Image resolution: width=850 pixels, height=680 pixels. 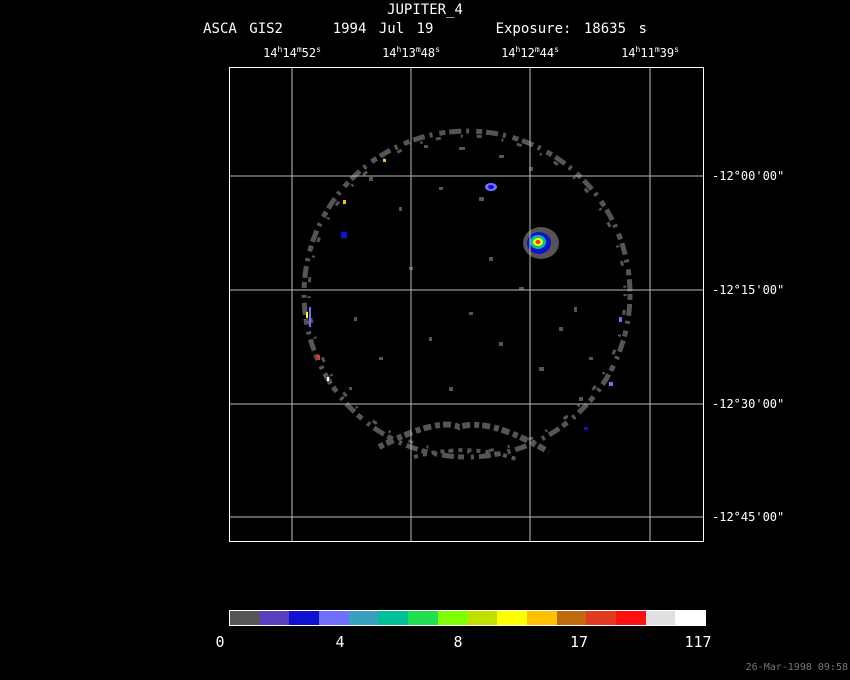 I want to click on dec-tick-label: -12°45'00", so click(x=748, y=517).